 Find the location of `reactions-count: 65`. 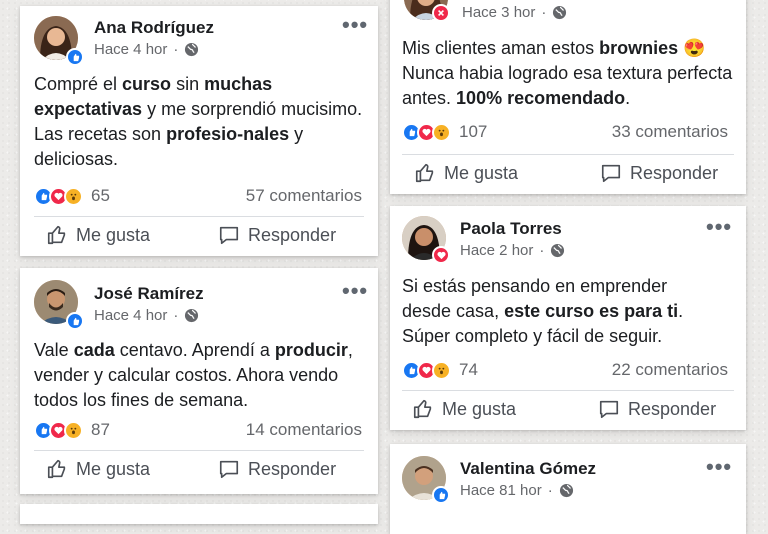

reactions-count: 65 is located at coordinates (100, 195).